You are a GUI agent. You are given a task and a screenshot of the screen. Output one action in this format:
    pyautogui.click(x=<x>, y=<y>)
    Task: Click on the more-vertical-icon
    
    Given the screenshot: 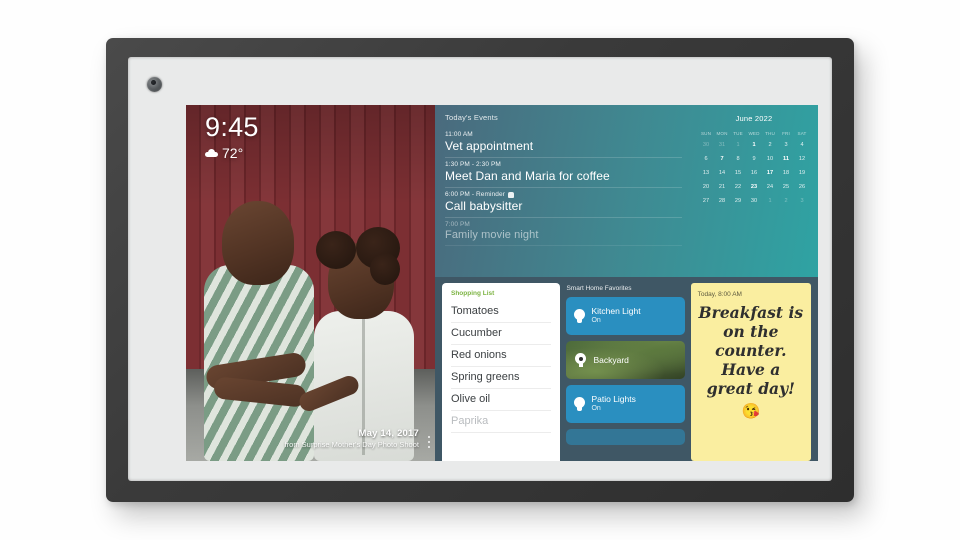 What is the action you would take?
    pyautogui.click(x=428, y=441)
    